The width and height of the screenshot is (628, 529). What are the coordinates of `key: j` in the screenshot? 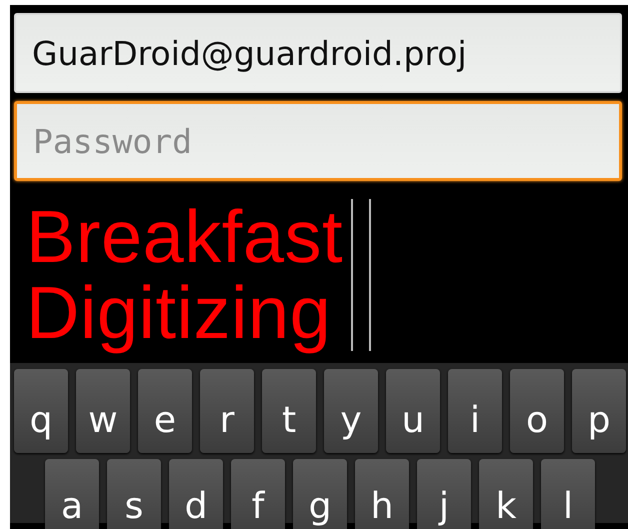 It's located at (444, 494).